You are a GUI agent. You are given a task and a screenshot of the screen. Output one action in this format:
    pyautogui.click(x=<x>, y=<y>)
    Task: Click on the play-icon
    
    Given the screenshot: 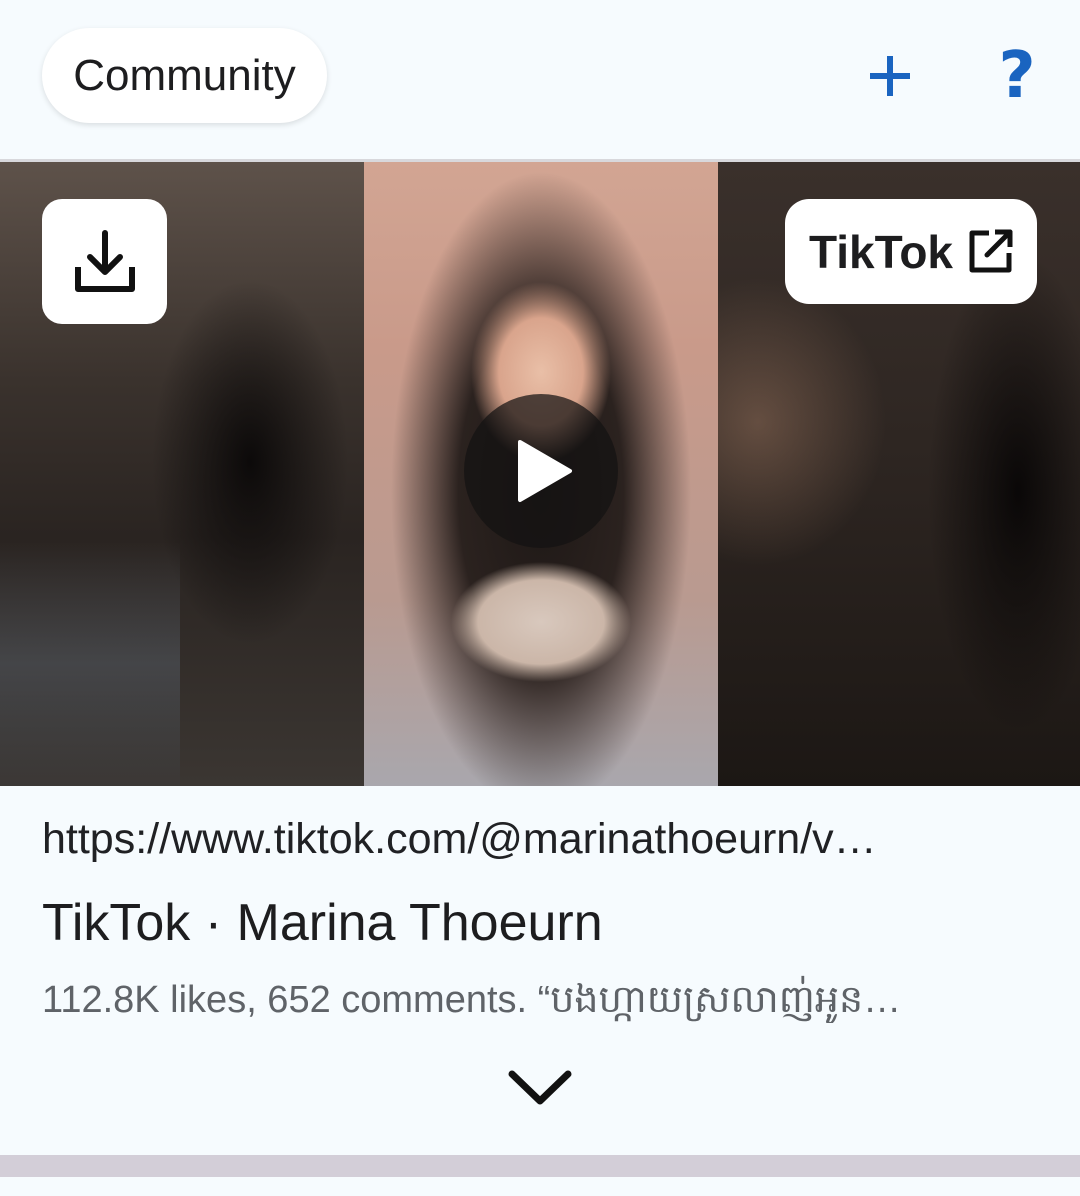 What is the action you would take?
    pyautogui.click(x=545, y=471)
    